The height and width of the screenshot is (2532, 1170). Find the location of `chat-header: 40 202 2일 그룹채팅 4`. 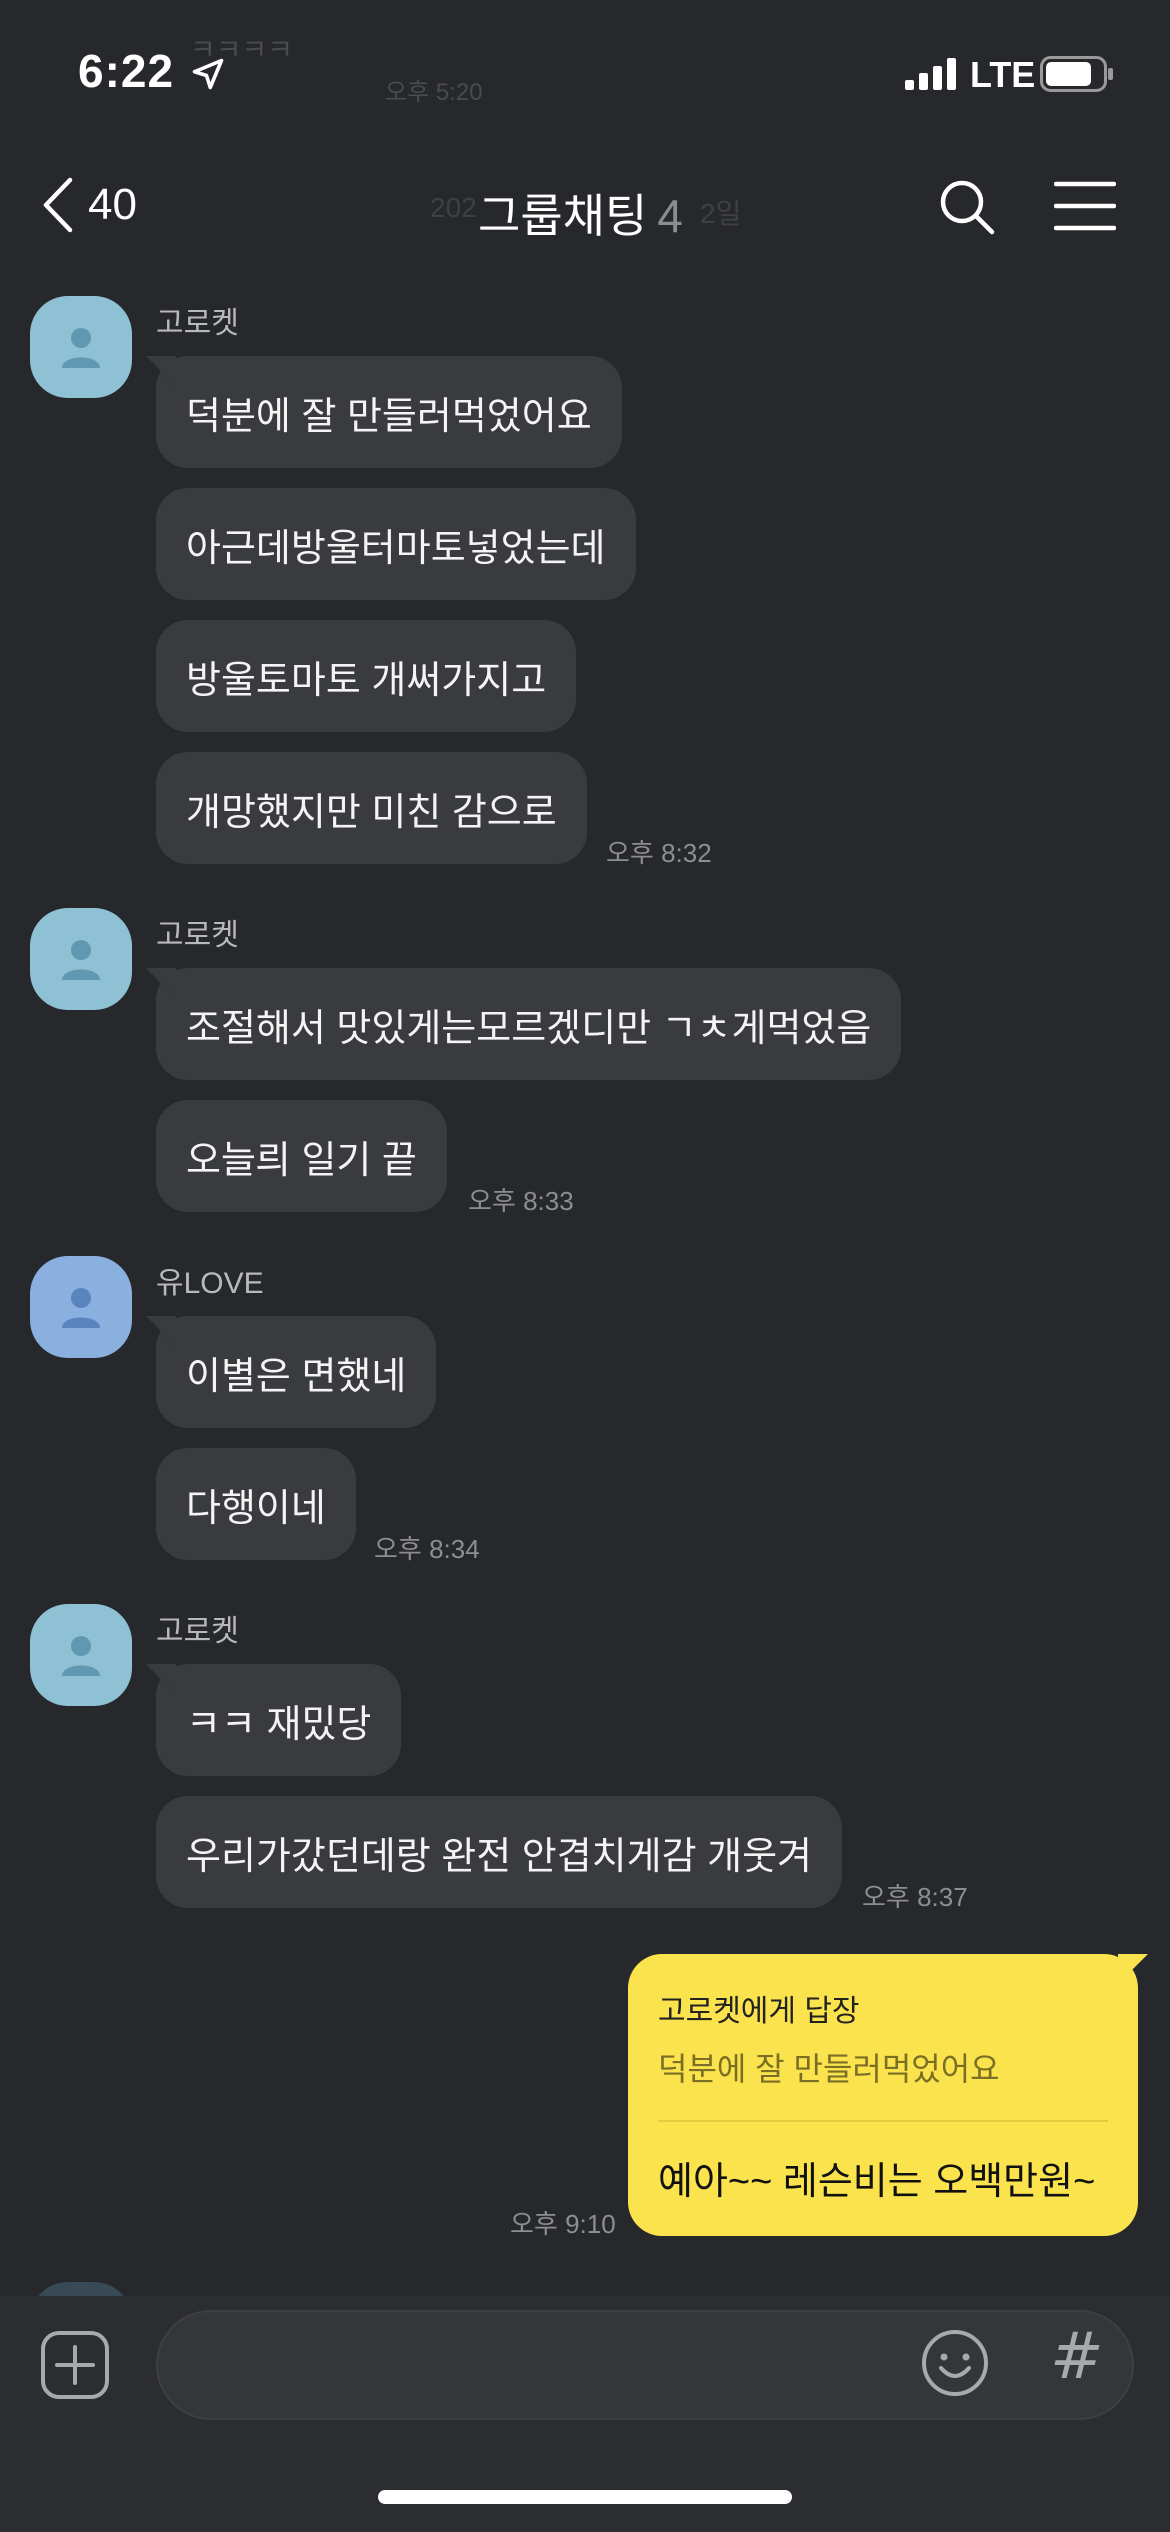

chat-header: 40 202 2일 그룹채팅 4 is located at coordinates (585, 205).